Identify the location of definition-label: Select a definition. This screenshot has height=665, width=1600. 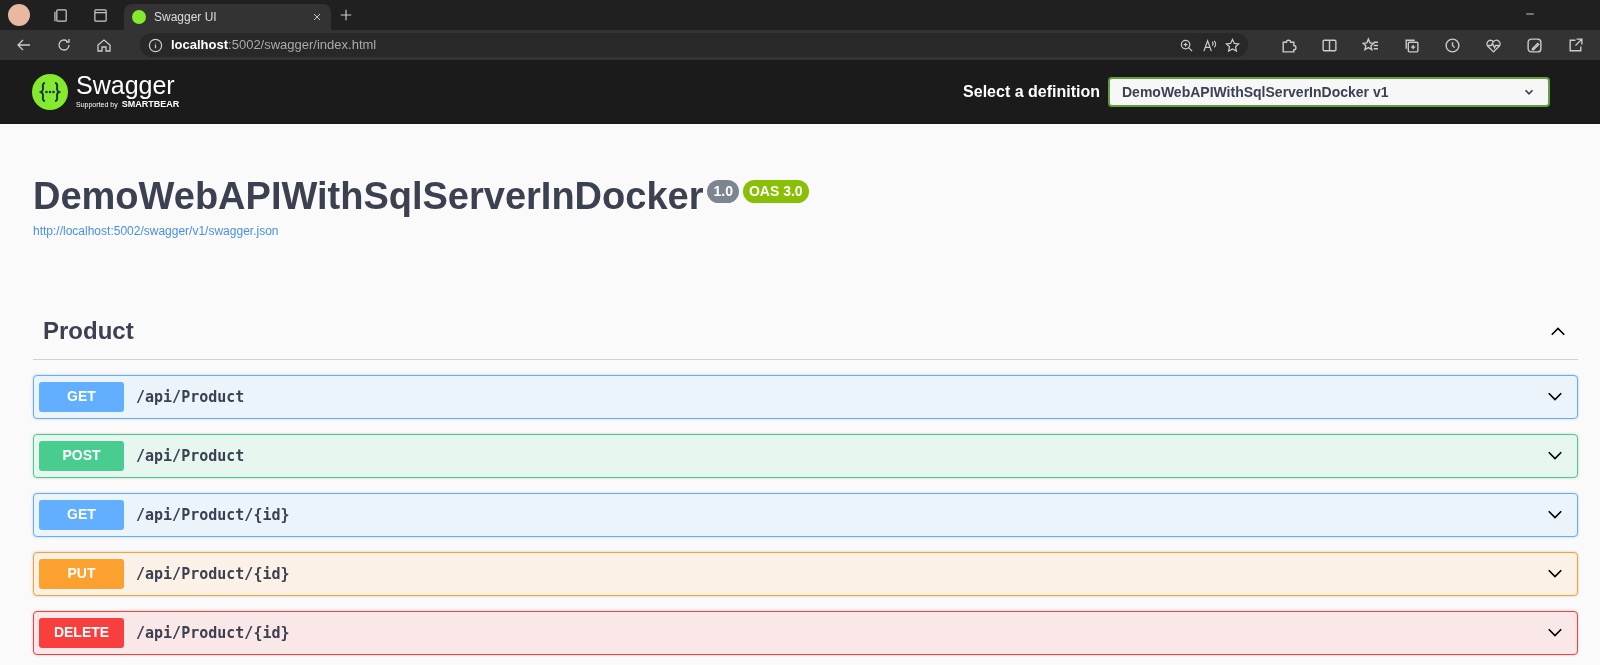
(1031, 92).